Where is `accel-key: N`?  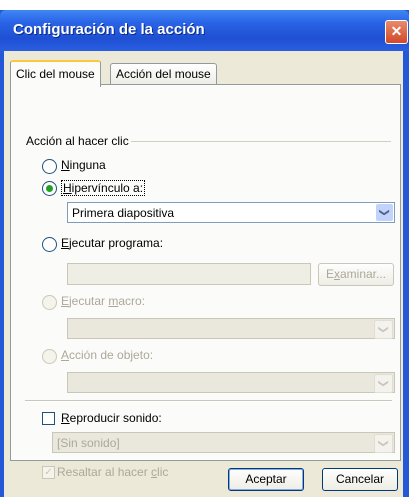
accel-key: N is located at coordinates (65, 165).